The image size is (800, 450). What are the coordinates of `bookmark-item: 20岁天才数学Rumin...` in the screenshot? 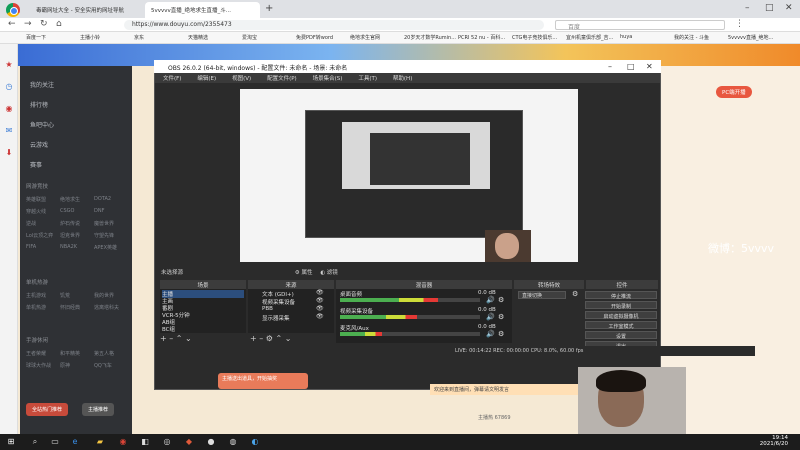 It's located at (430, 37).